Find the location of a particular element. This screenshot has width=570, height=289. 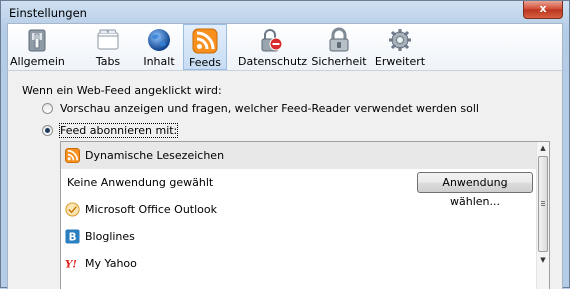

tab-label: Tabs is located at coordinates (108, 61).